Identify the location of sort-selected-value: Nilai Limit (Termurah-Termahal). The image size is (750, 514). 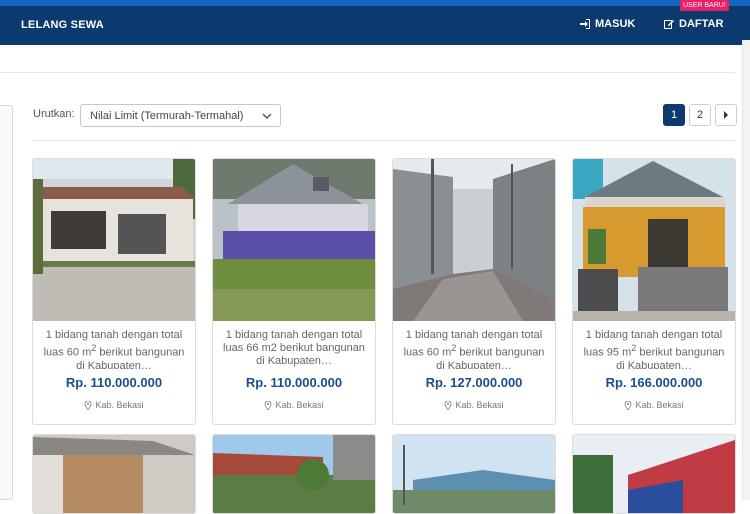
(167, 116).